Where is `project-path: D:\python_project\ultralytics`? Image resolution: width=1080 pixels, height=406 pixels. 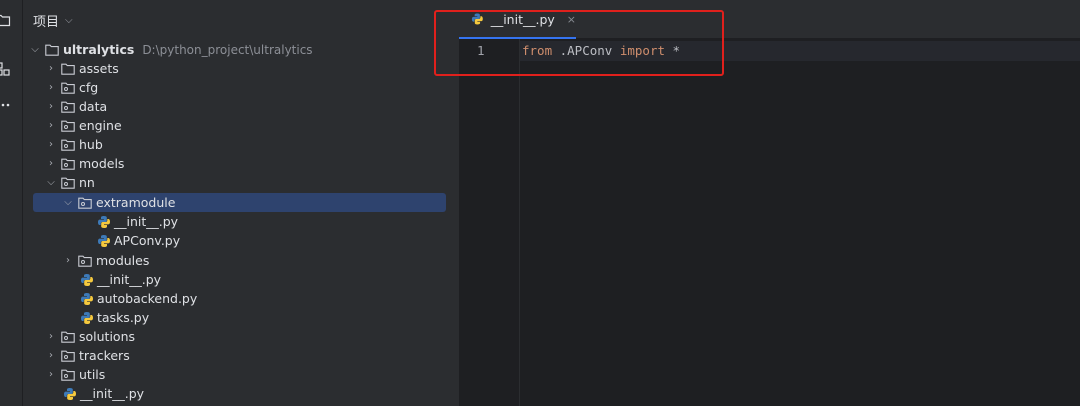 project-path: D:\python_project\ultralytics is located at coordinates (227, 49).